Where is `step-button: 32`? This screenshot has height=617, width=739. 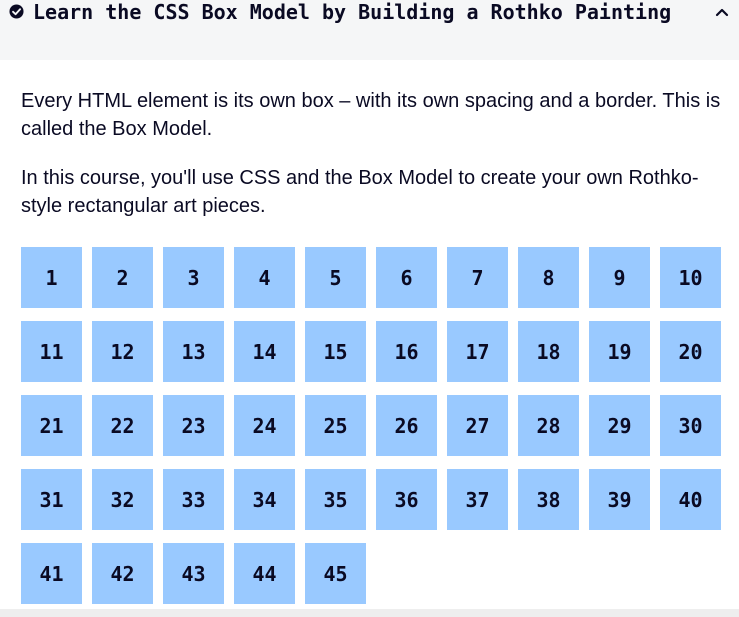 step-button: 32 is located at coordinates (122, 499).